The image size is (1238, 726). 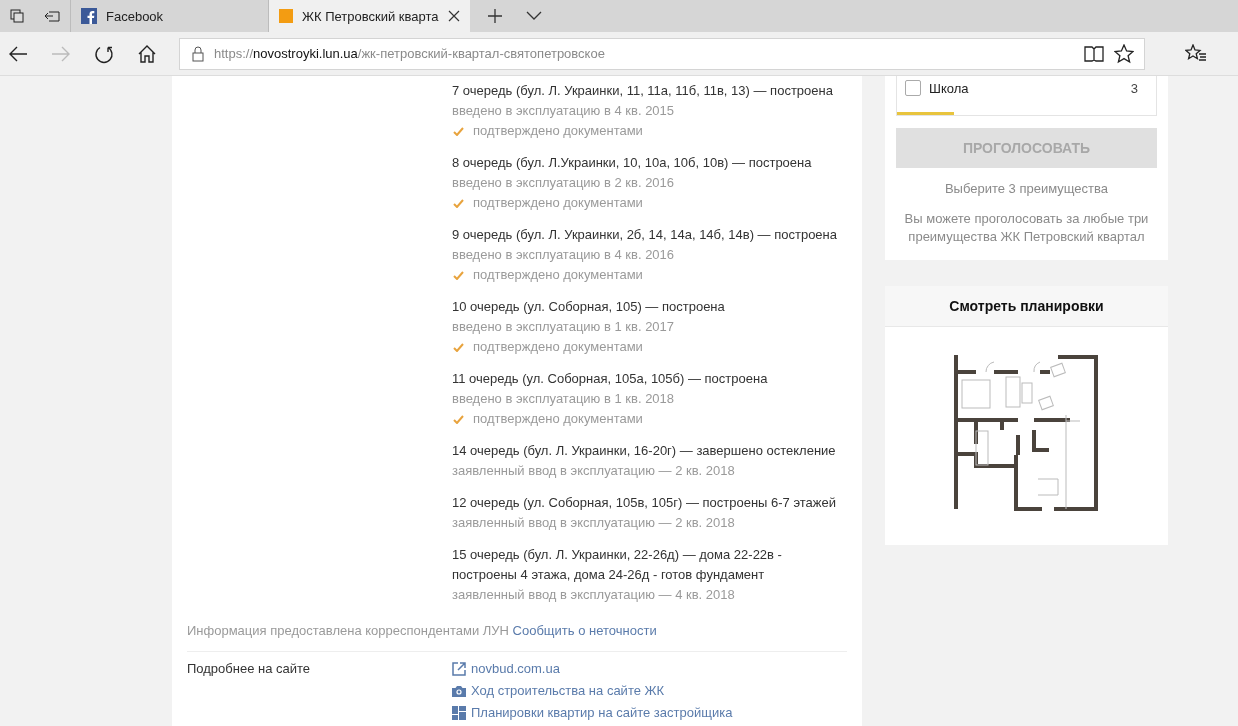 I want to click on info-note: Информация предоставлена корреспондентами ЛУН, so click(x=348, y=630).